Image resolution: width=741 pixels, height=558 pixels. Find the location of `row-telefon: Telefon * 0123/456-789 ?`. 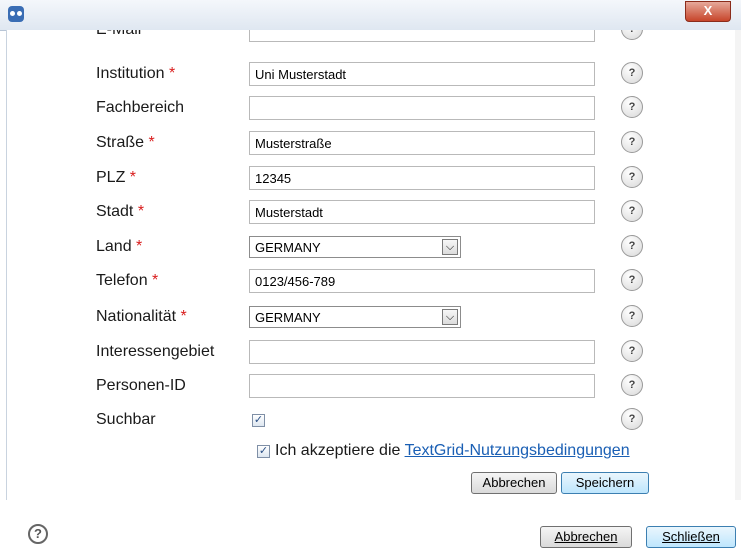

row-telefon: Telefon * 0123/456-789 ? is located at coordinates (371, 282).